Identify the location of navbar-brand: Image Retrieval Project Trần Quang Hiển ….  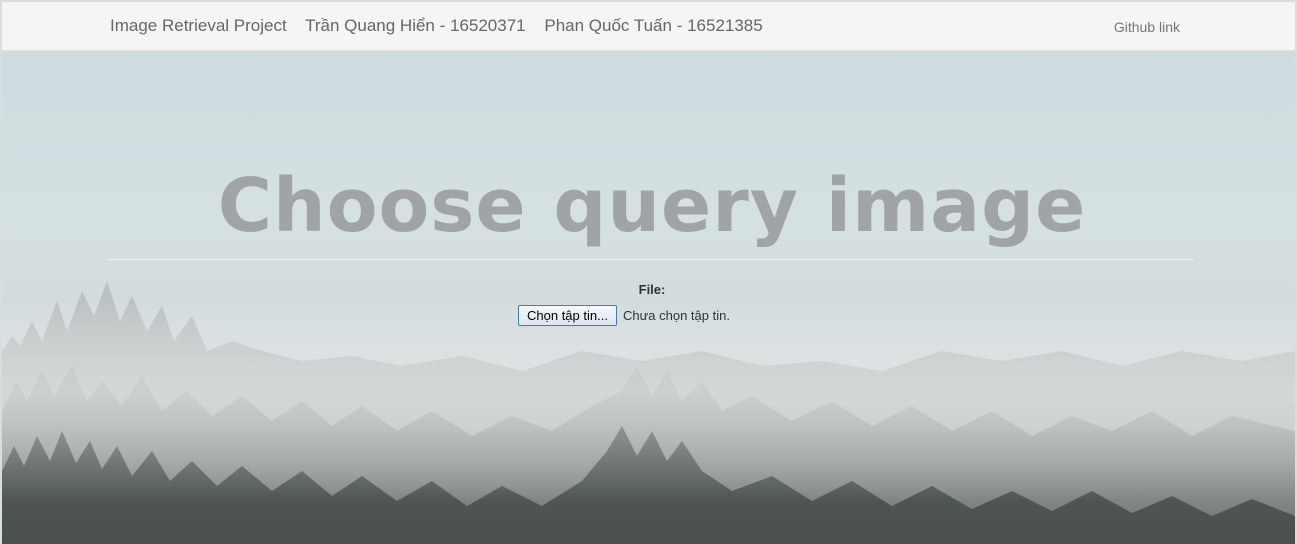
(443, 26).